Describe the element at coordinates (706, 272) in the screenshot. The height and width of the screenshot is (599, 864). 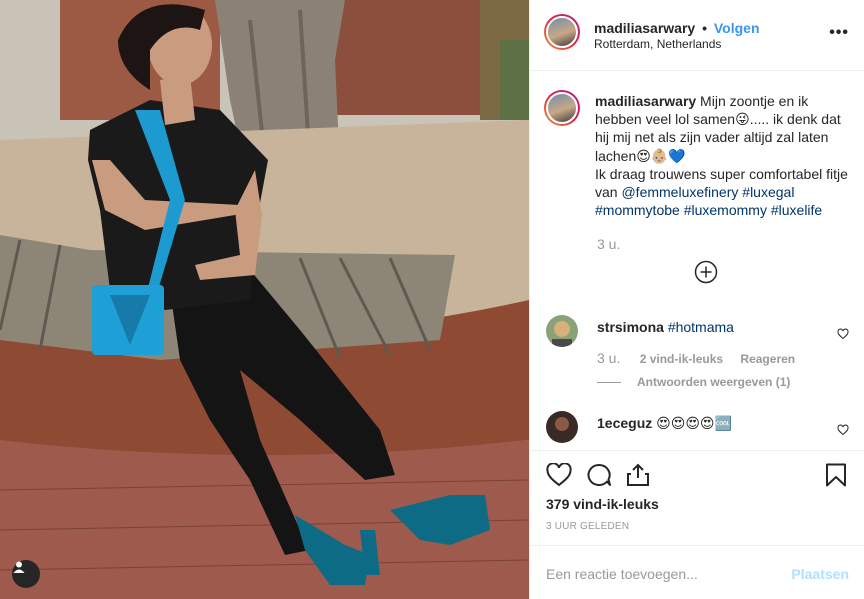
I see `load-more-comments-icon` at that location.